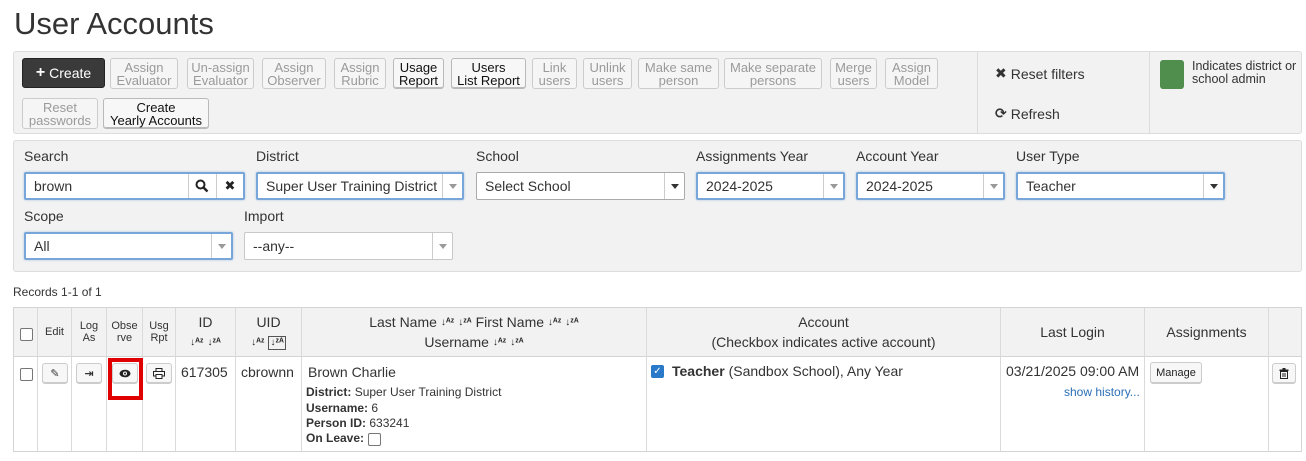 The width and height of the screenshot is (1306, 461). I want to click on last-login-value: 03/21/2025 09:00 AM, so click(1073, 371).